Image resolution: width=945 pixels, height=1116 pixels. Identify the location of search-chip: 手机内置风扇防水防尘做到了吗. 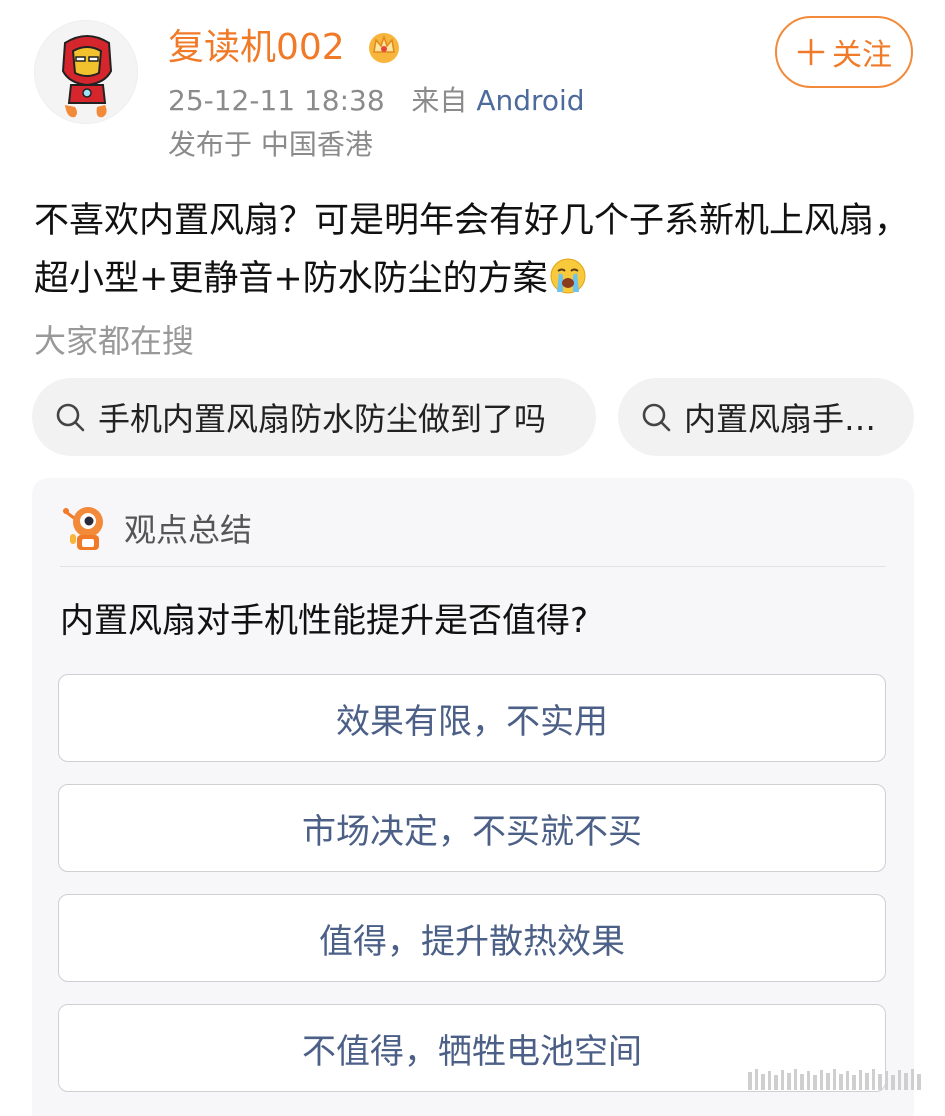
(314, 417).